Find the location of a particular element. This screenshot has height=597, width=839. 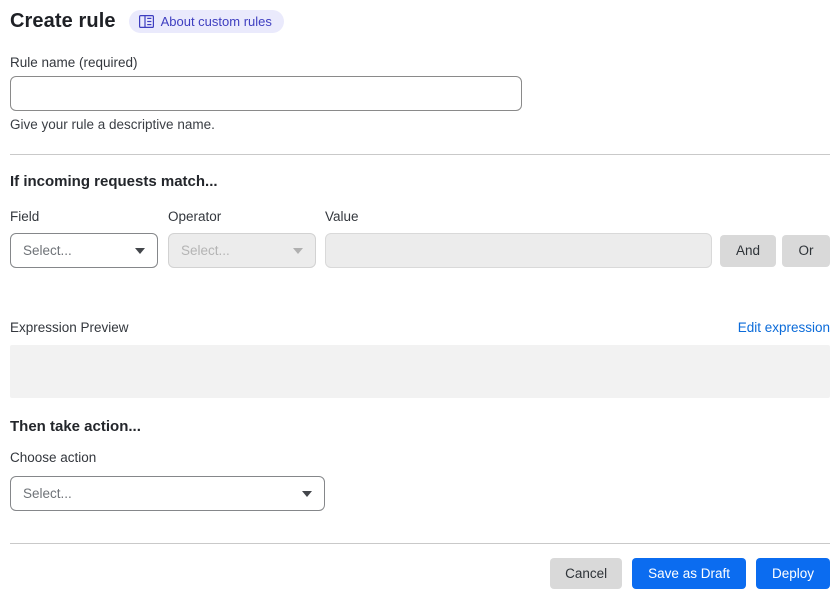

page-header: Create rule About custom rules is located at coordinates (420, 16).